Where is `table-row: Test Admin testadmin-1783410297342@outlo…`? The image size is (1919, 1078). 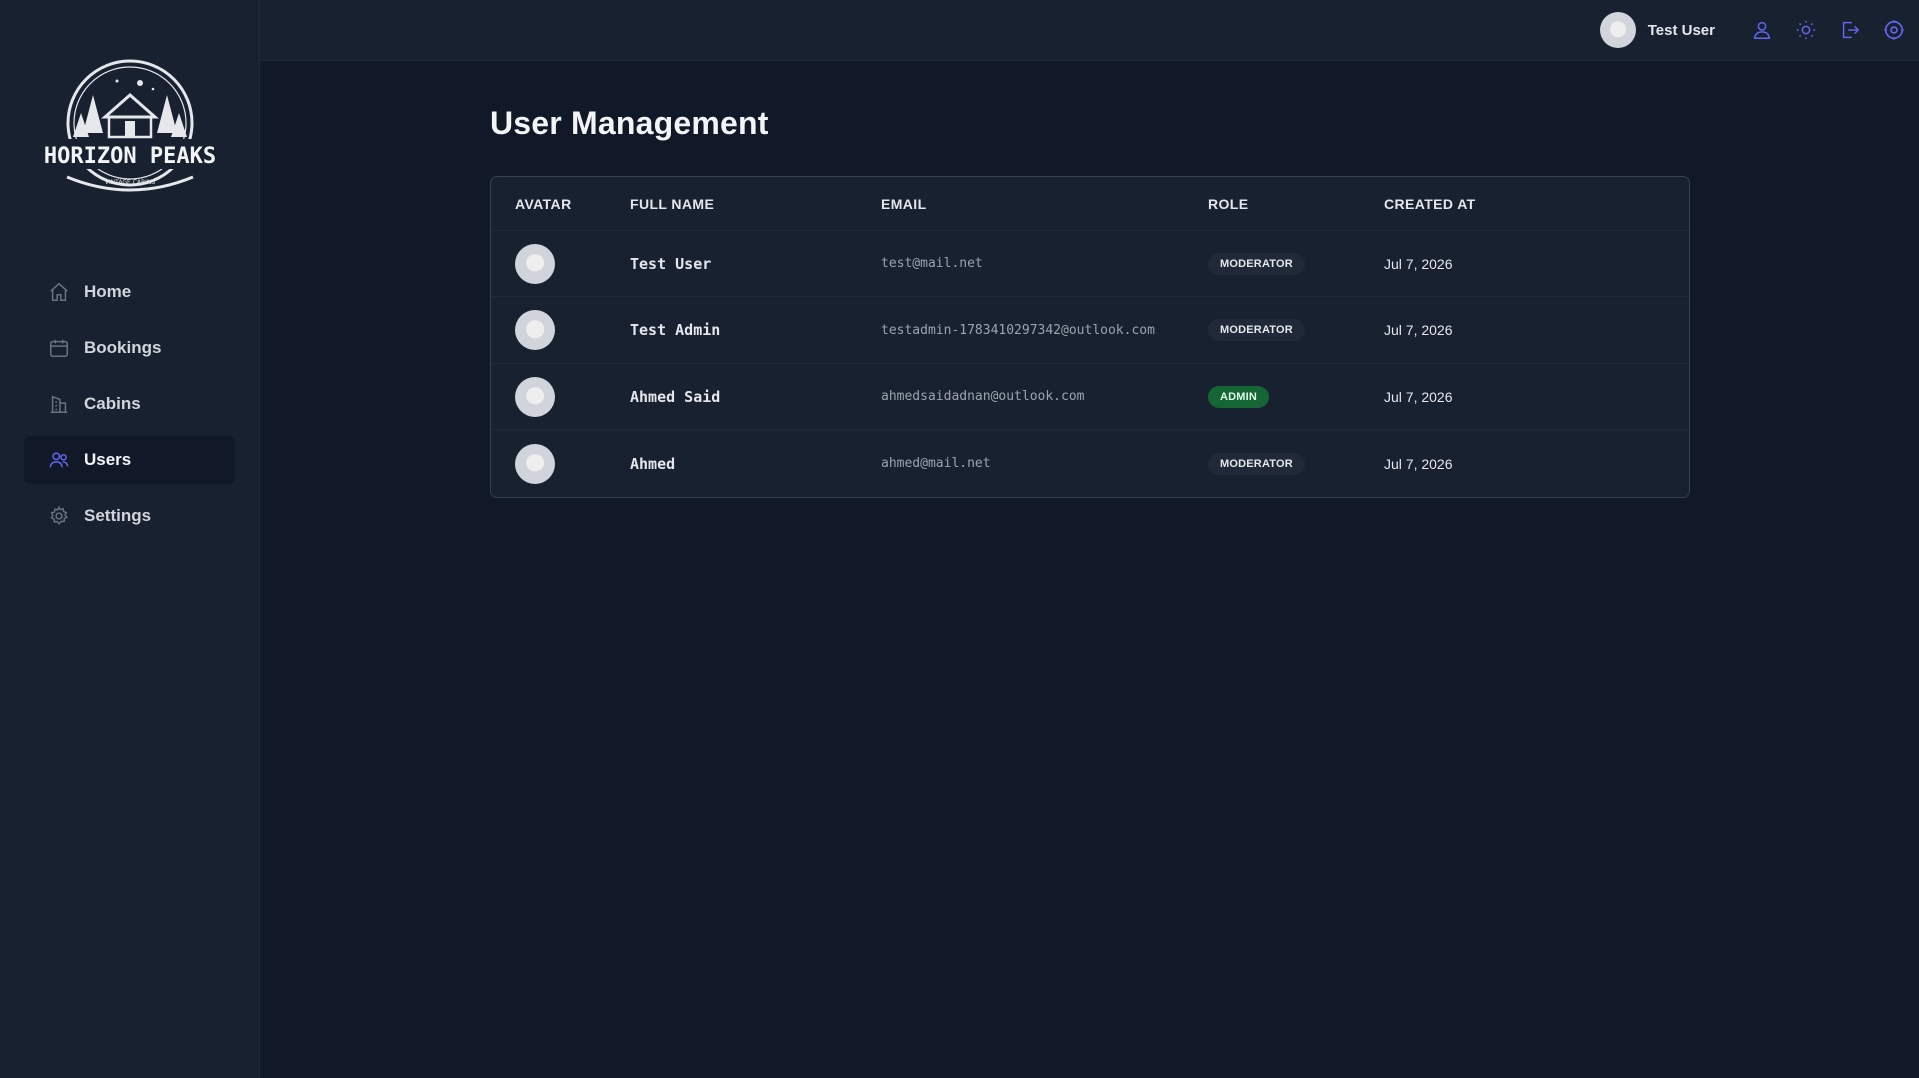 table-row: Test Admin testadmin-1783410297342@outlo… is located at coordinates (1090, 330).